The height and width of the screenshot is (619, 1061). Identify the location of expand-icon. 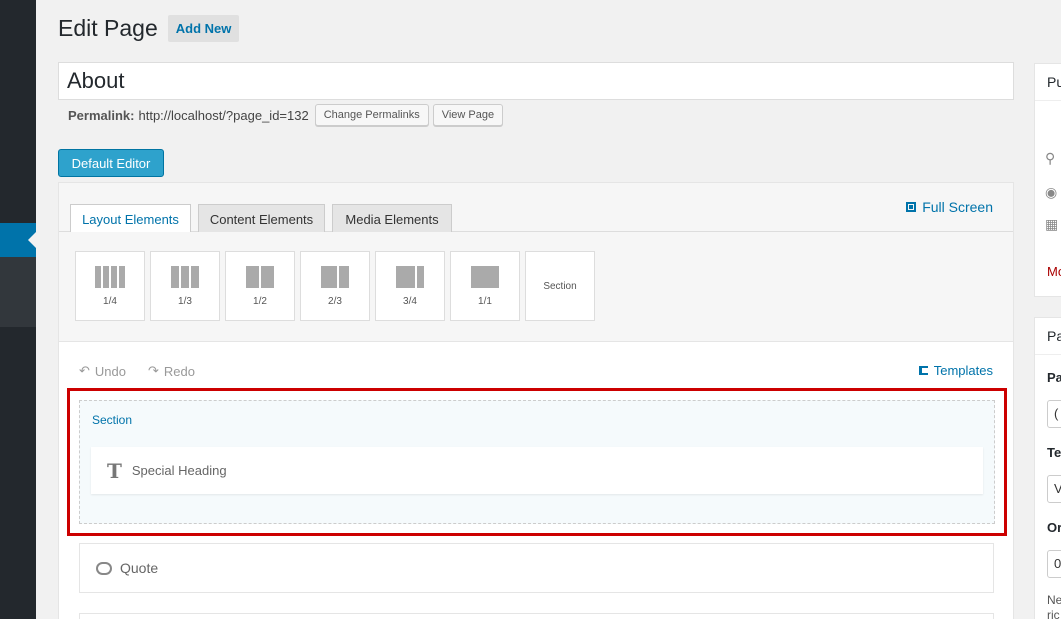
(911, 207).